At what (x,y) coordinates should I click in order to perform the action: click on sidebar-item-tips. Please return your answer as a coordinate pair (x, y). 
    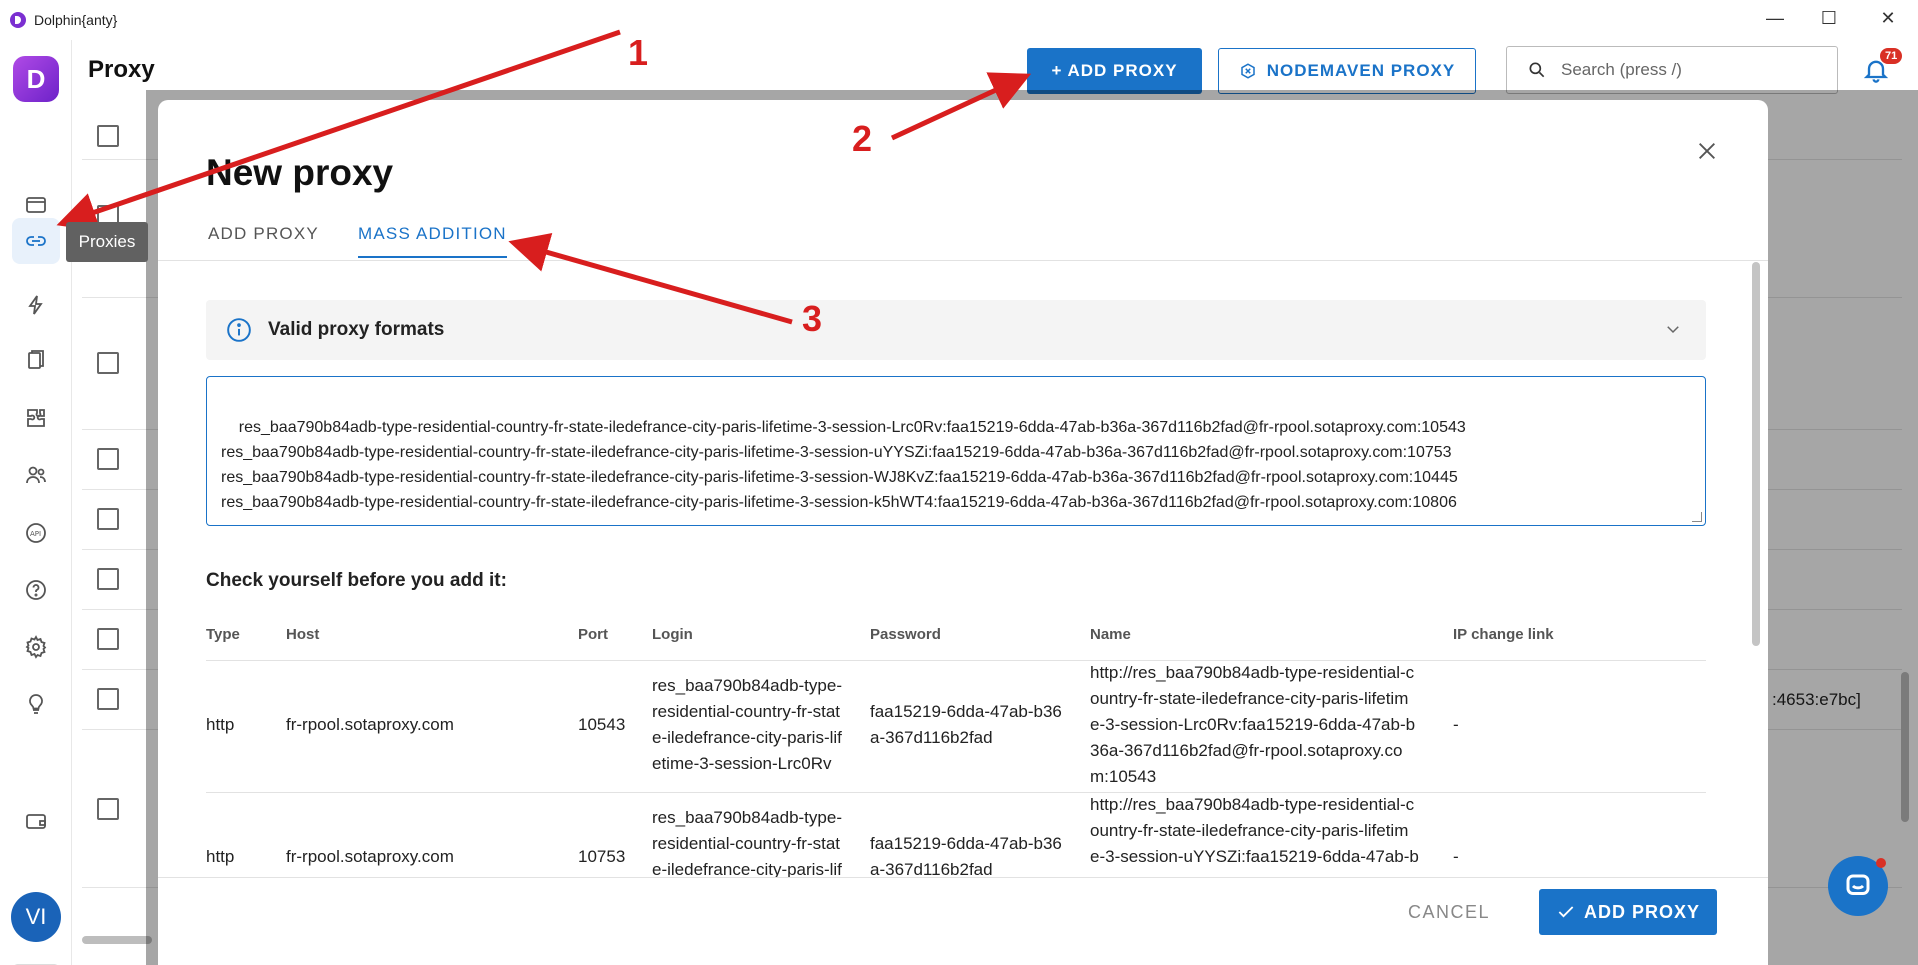
    Looking at the image, I should click on (36, 704).